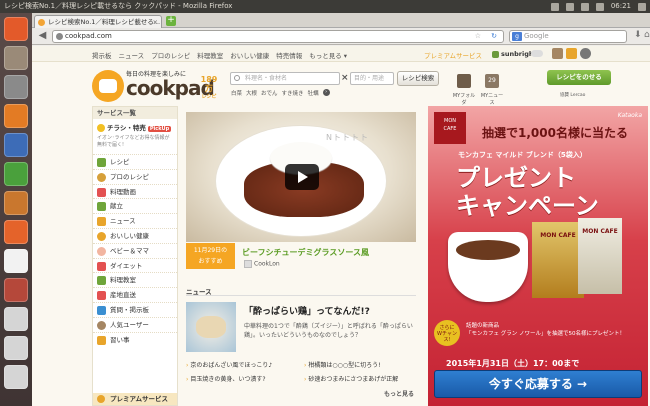 This screenshot has width=650, height=406. Describe the element at coordinates (42, 36) in the screenshot. I see `back-icon: ◀` at that location.